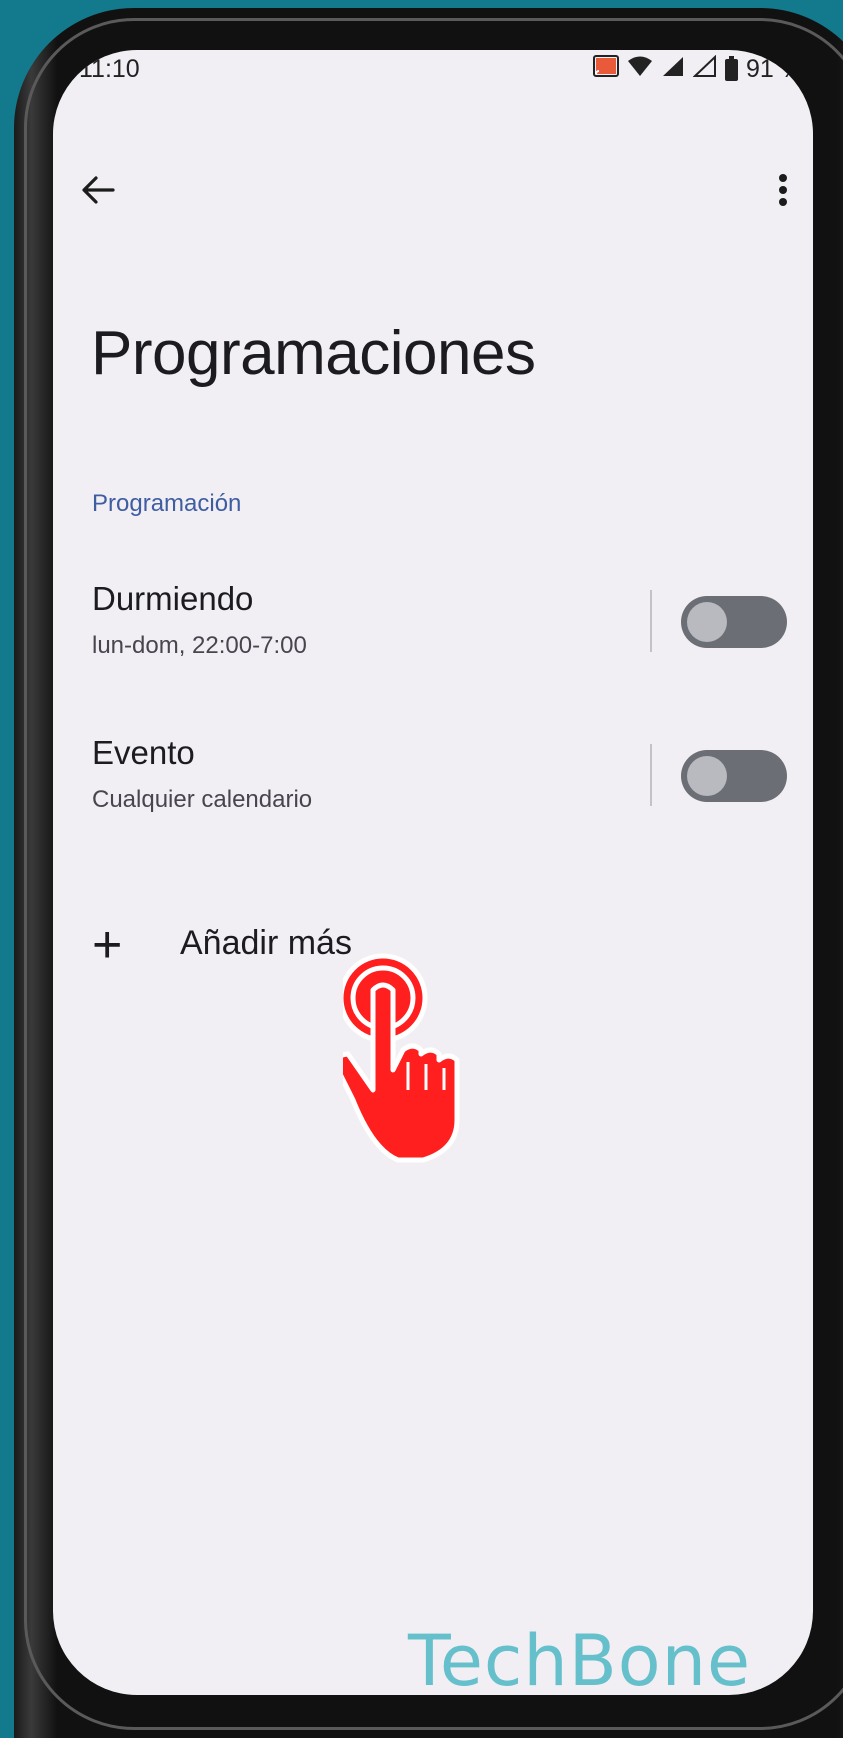  What do you see at coordinates (107, 945) in the screenshot?
I see `plus-icon: +` at bounding box center [107, 945].